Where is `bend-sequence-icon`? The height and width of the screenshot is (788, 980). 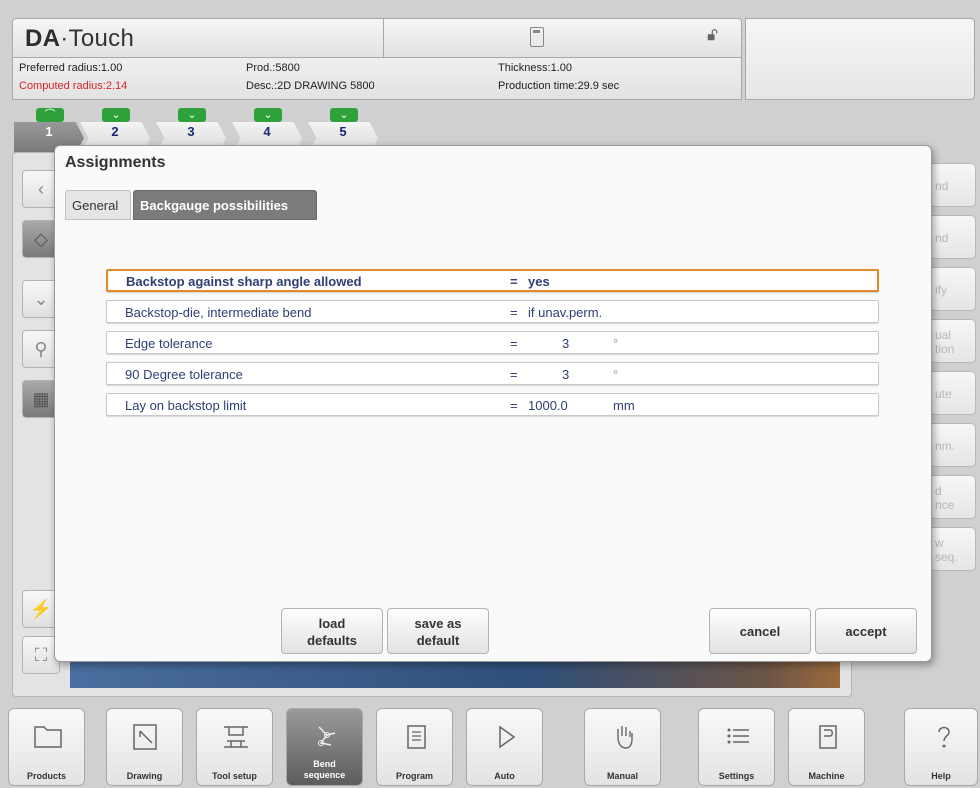 bend-sequence-icon is located at coordinates (327, 736).